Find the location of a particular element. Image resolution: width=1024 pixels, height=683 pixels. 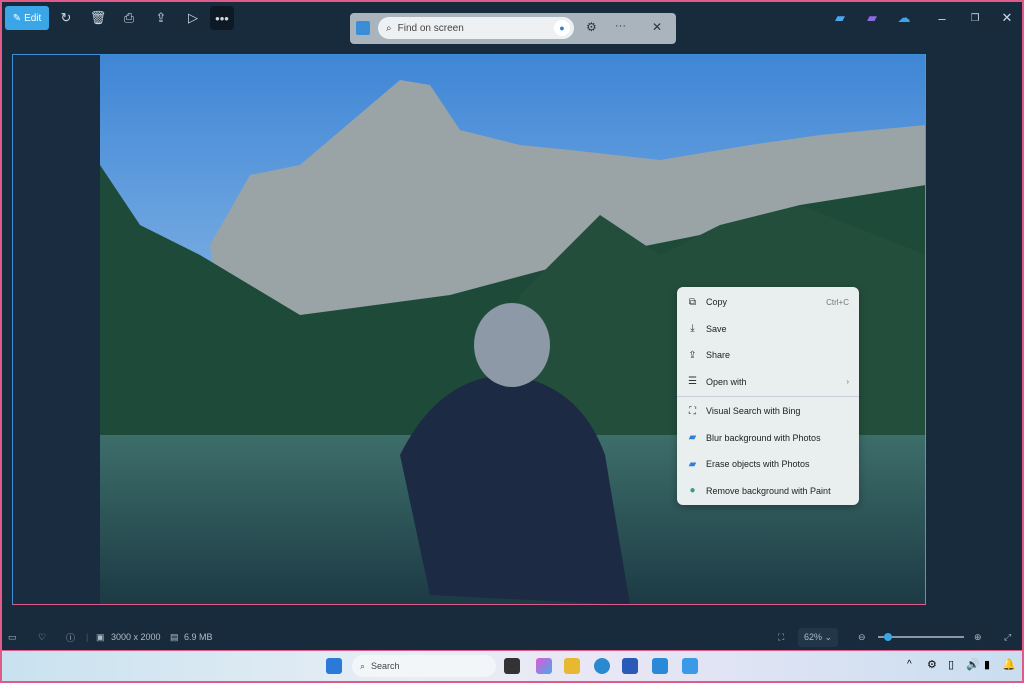

zoom-in-icon: ⊕ is located at coordinates (978, 637).